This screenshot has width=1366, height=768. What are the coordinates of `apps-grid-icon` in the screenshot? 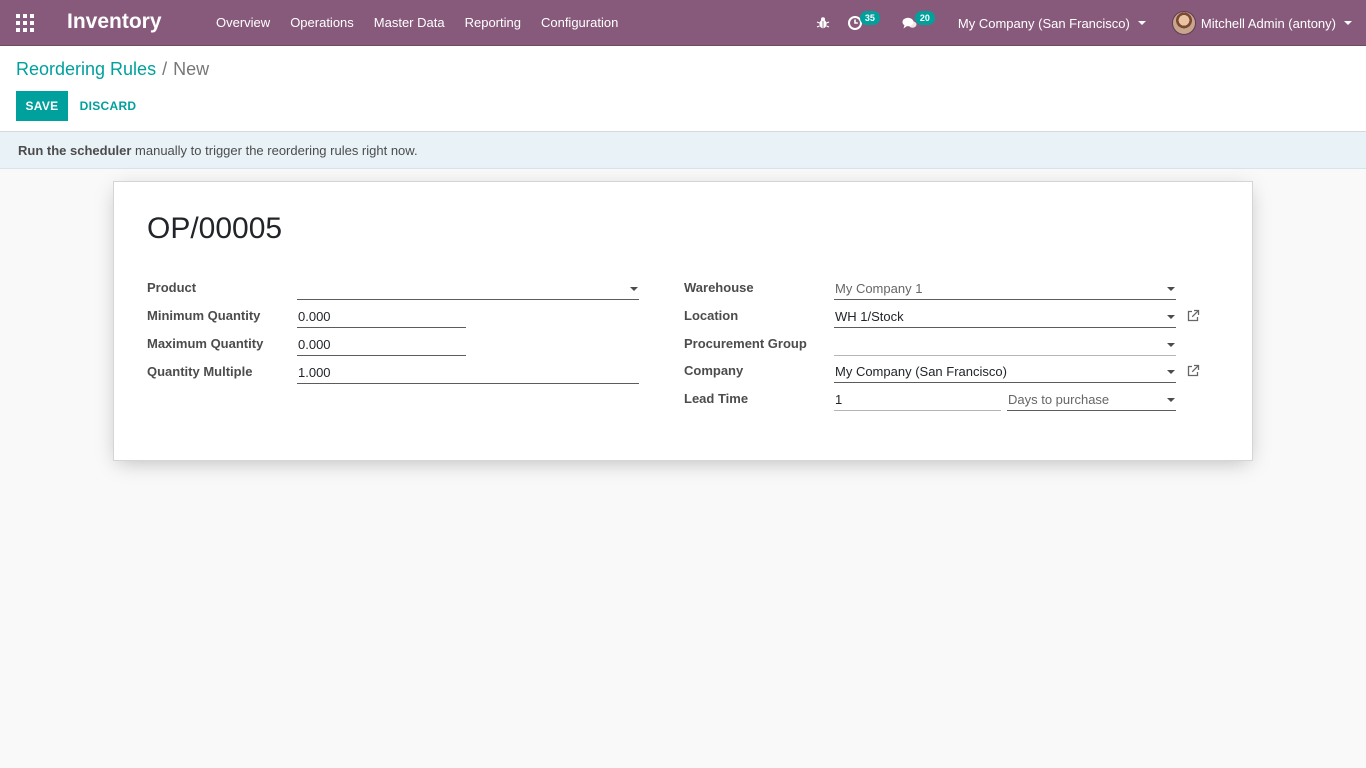 It's located at (25, 23).